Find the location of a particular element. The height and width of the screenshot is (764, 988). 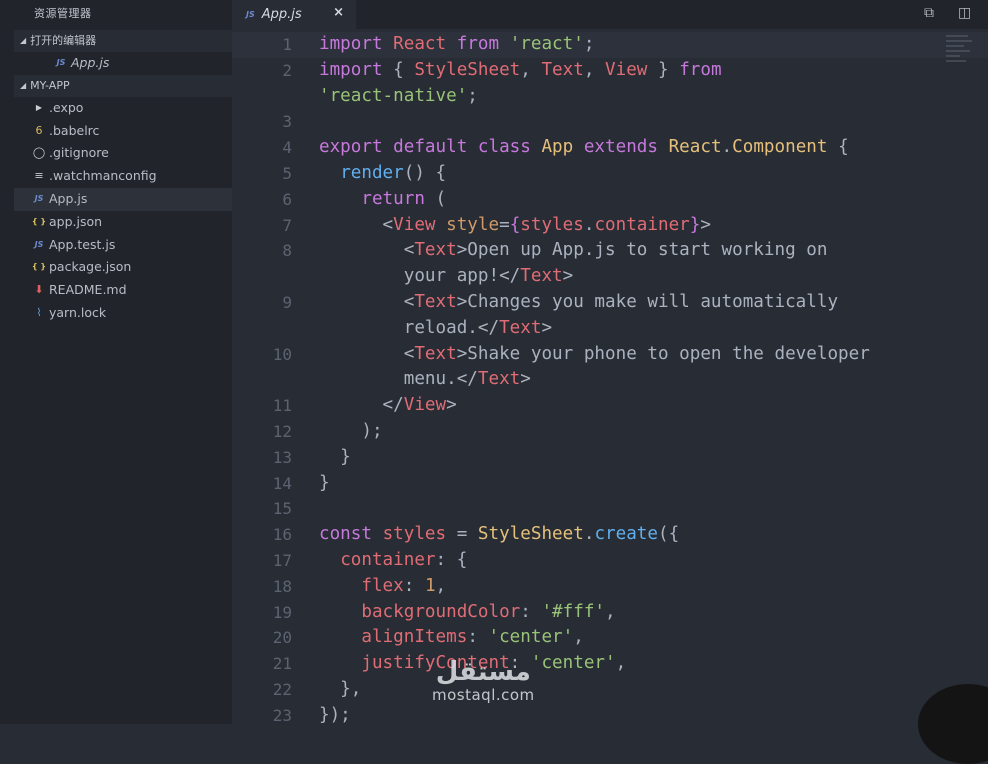

code-line: 3 is located at coordinates (610, 122).